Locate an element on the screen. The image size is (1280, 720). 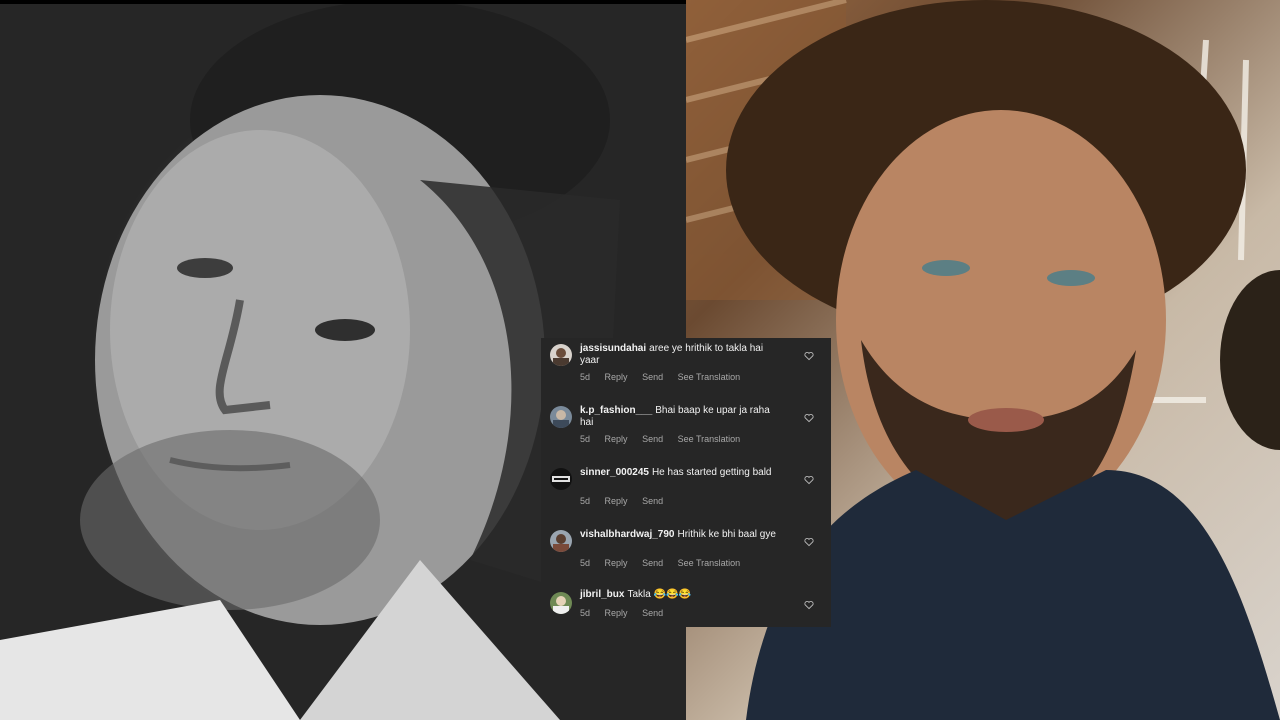
comment-username: vishalbhardwaj_790 is located at coordinates (627, 534).